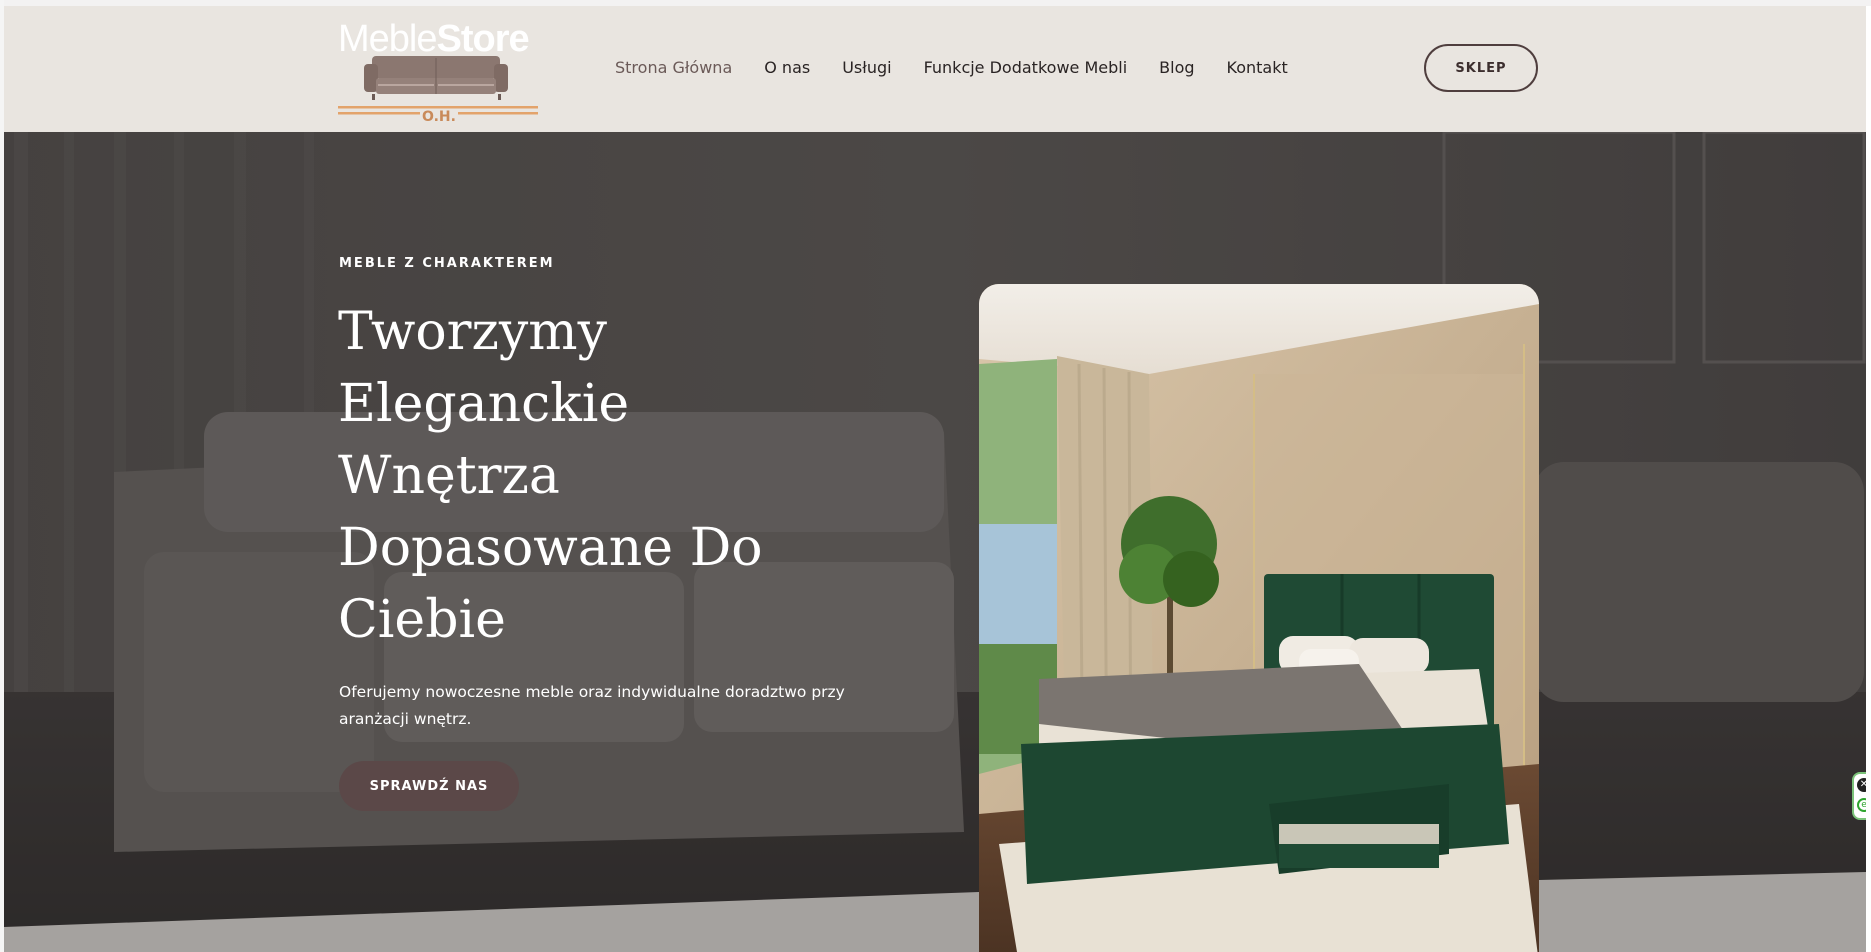 The height and width of the screenshot is (952, 1871). Describe the element at coordinates (1257, 67) in the screenshot. I see `nav-item-contact: Kontakt` at that location.